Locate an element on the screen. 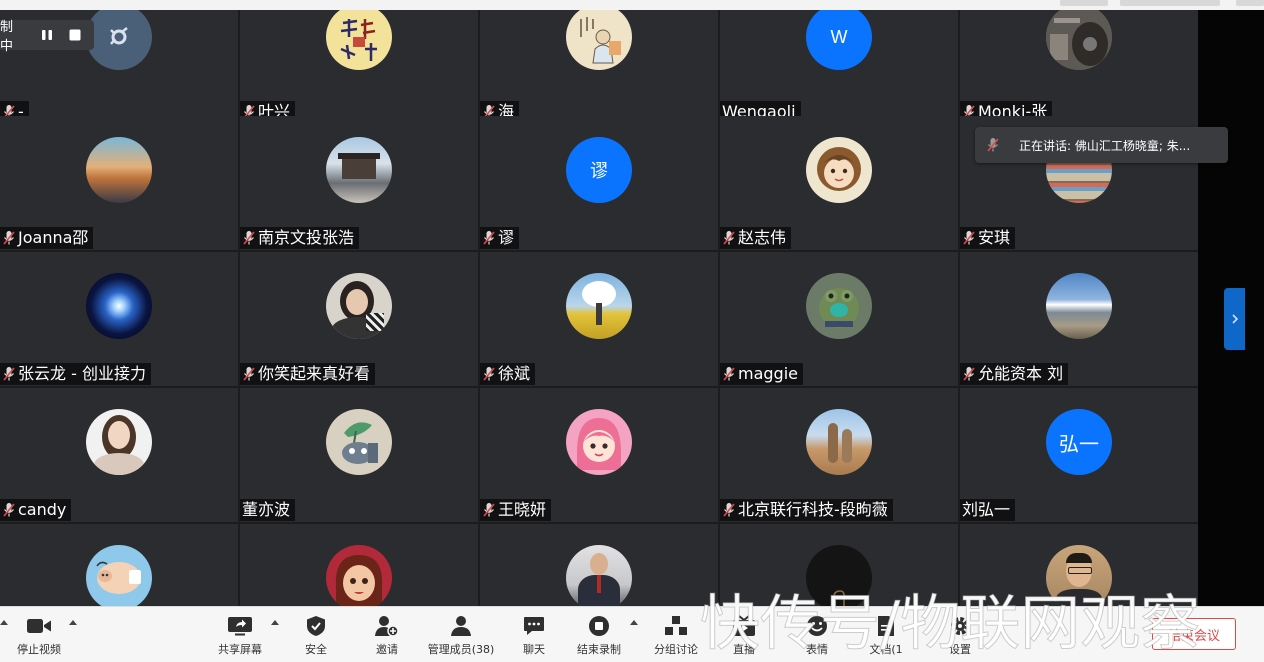 Image resolution: width=1264 pixels, height=662 pixels. end-meeting-button: 结束会议 is located at coordinates (1194, 634).